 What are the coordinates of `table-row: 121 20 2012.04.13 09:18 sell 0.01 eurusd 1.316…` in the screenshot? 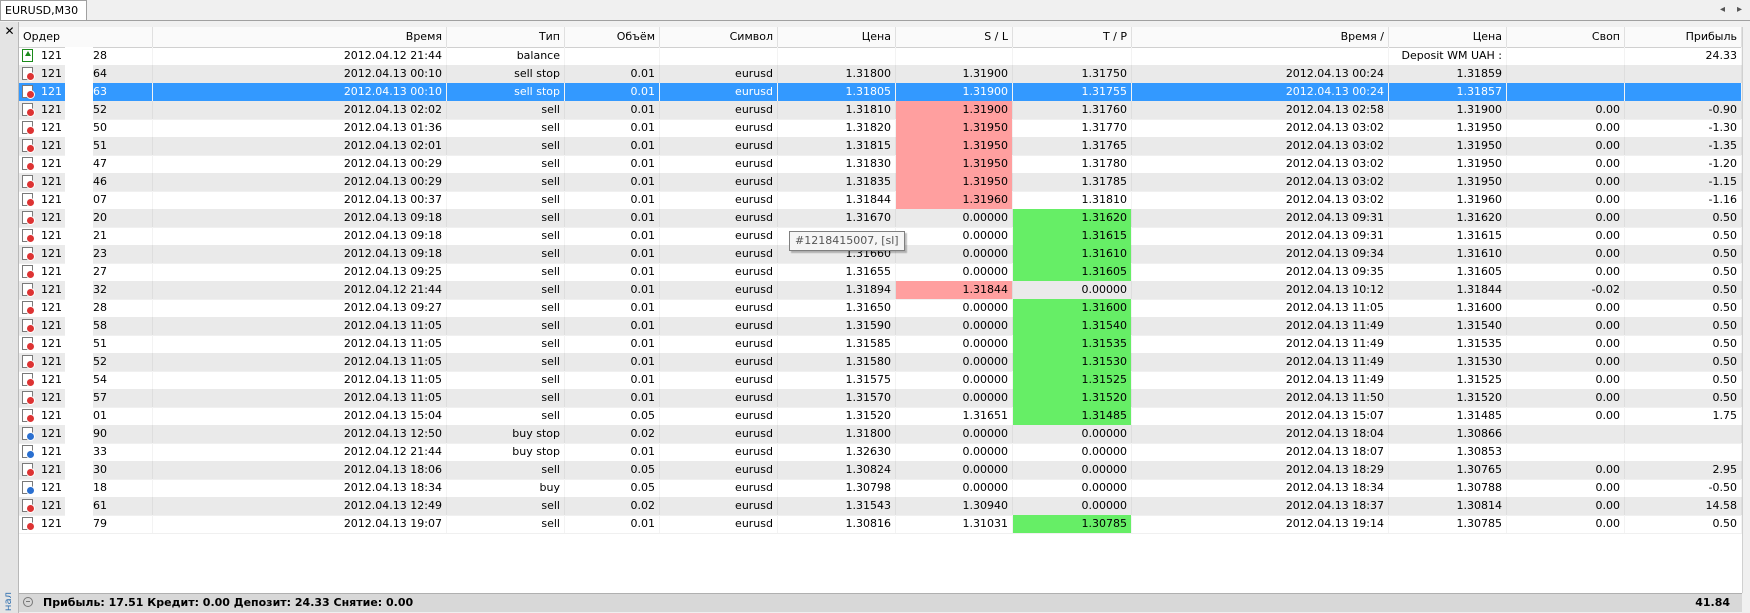 It's located at (880, 218).